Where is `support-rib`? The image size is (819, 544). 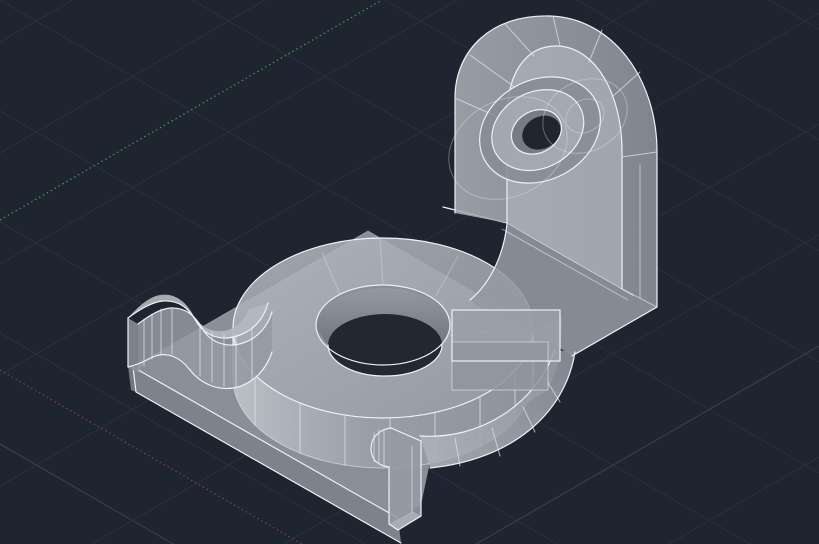 support-rib is located at coordinates (506, 350).